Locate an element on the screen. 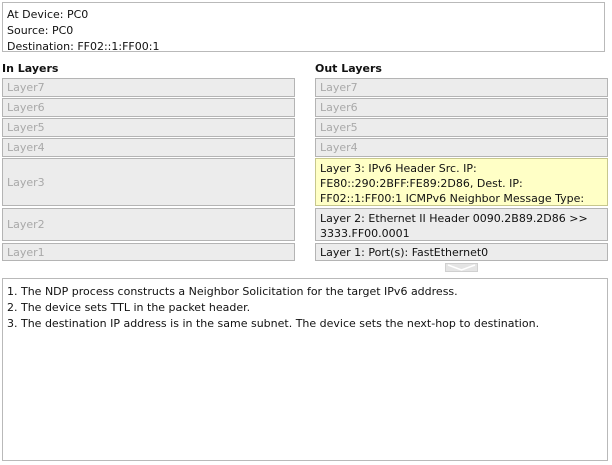 This screenshot has height=465, width=612. in-layer-3: Layer3 is located at coordinates (148, 182).